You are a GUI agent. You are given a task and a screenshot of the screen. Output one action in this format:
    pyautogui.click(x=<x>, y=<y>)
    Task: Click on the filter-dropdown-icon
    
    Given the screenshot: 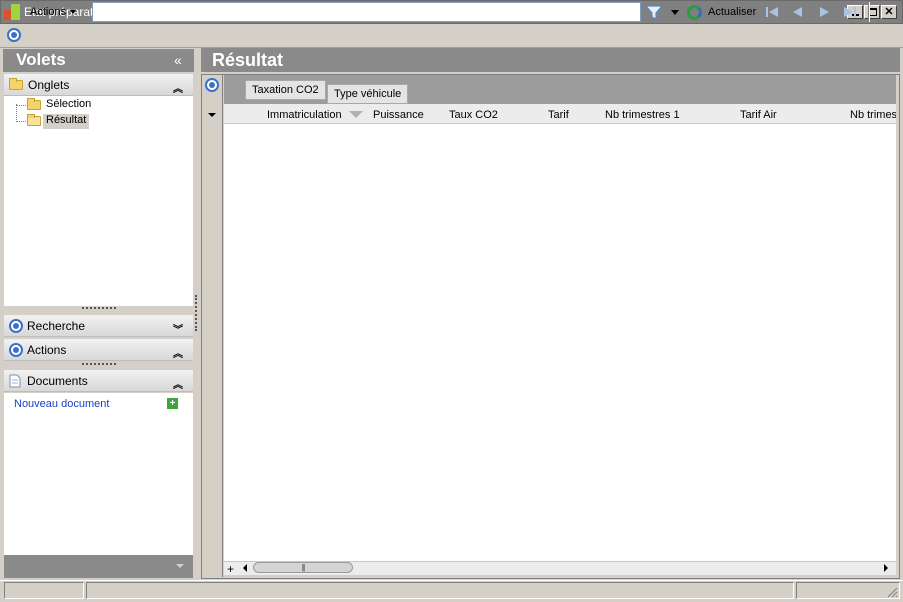 What is the action you would take?
    pyautogui.click(x=675, y=12)
    